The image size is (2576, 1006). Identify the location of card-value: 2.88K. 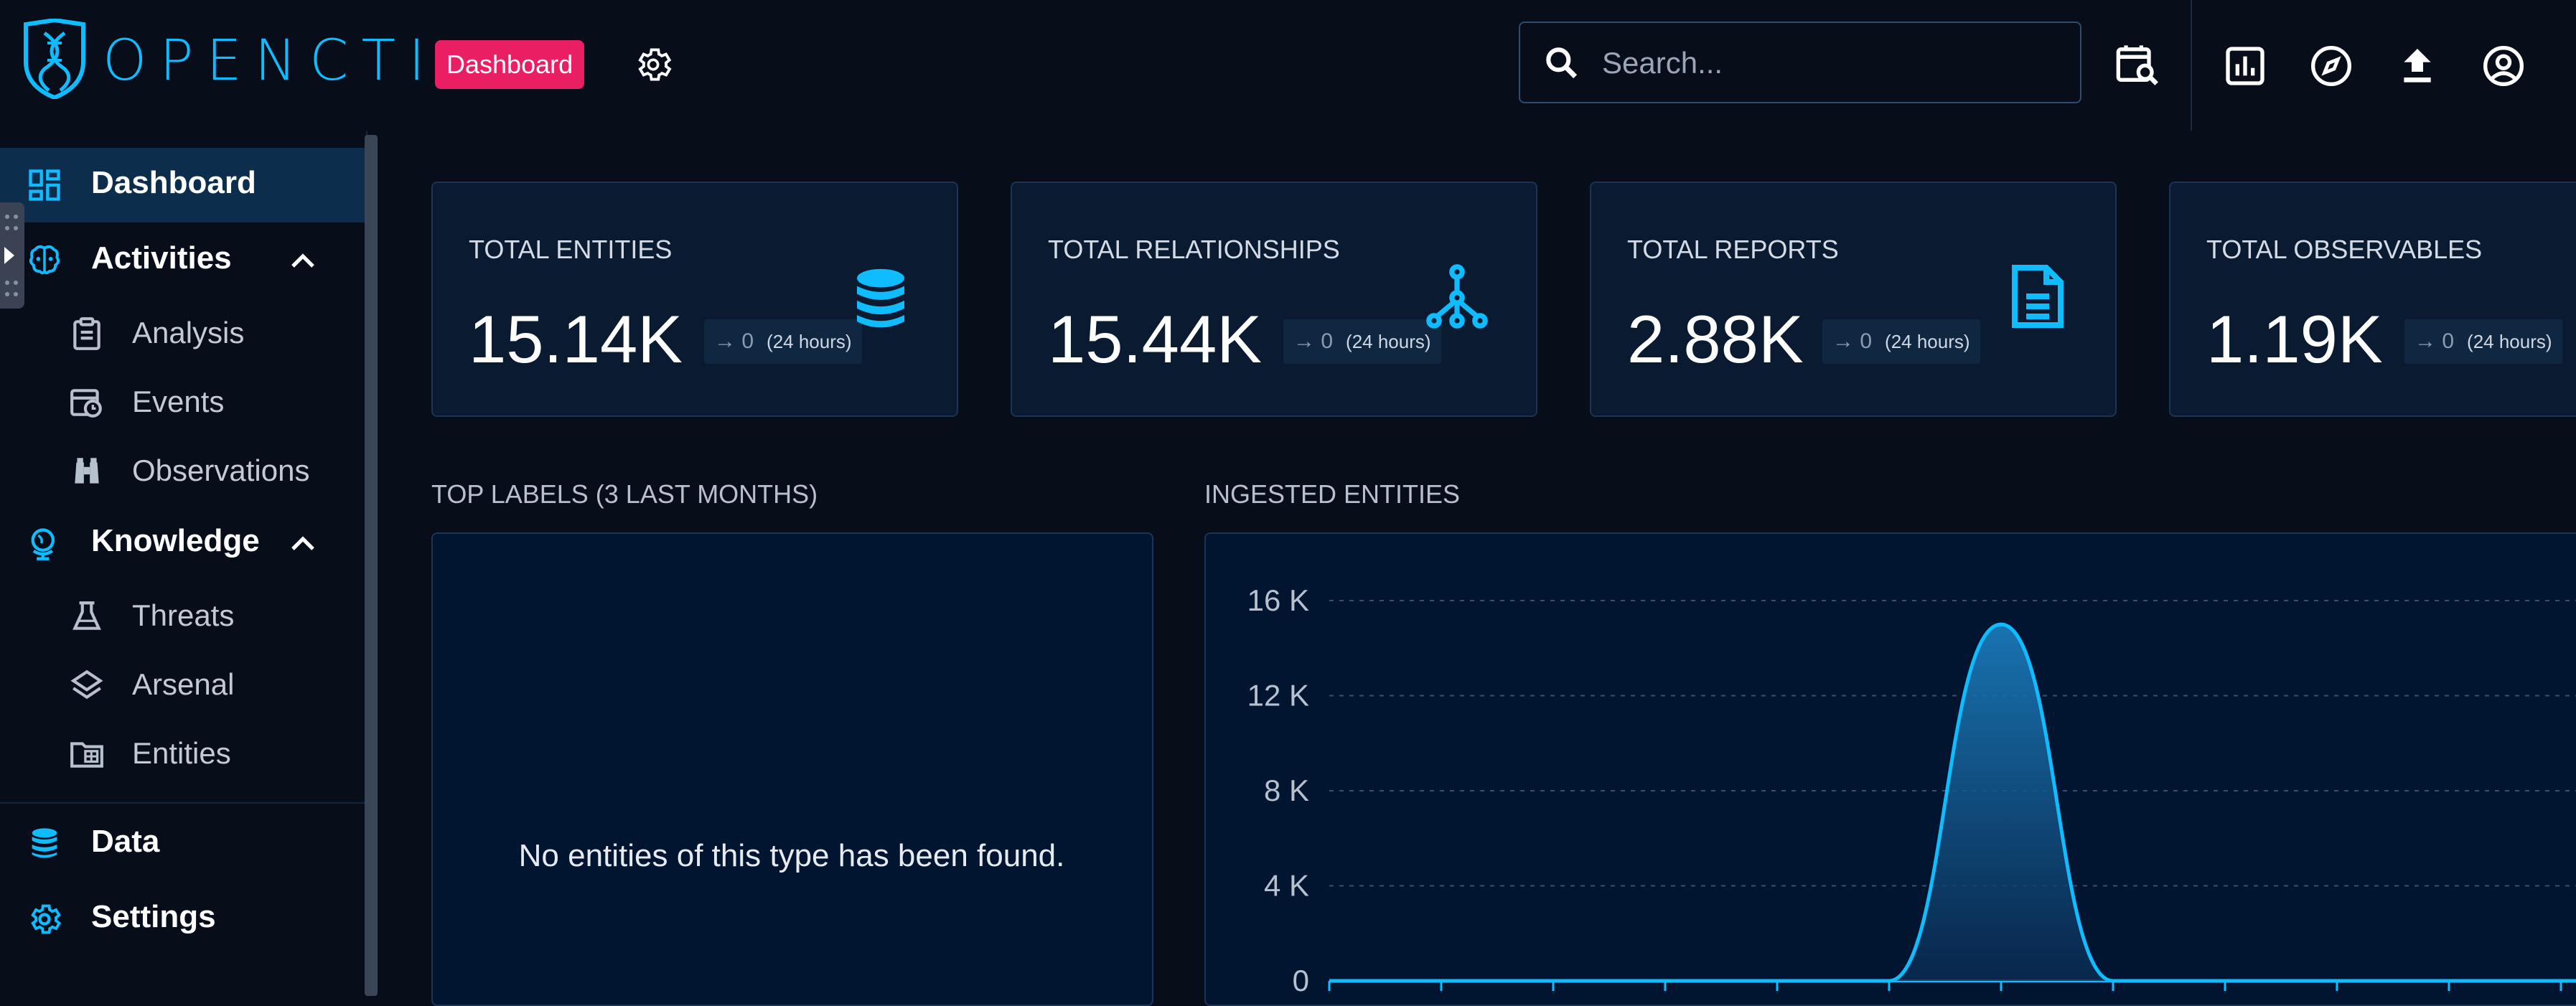
(1716, 339).